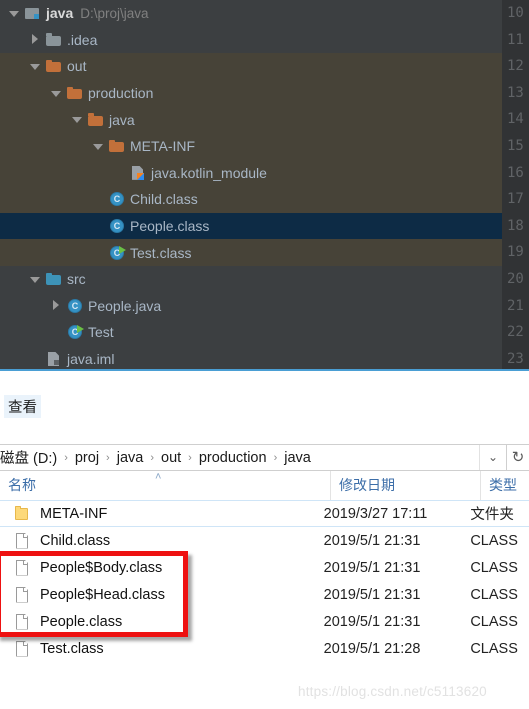 The image size is (529, 709). Describe the element at coordinates (87, 458) in the screenshot. I see `breadcrumb-item: proj` at that location.